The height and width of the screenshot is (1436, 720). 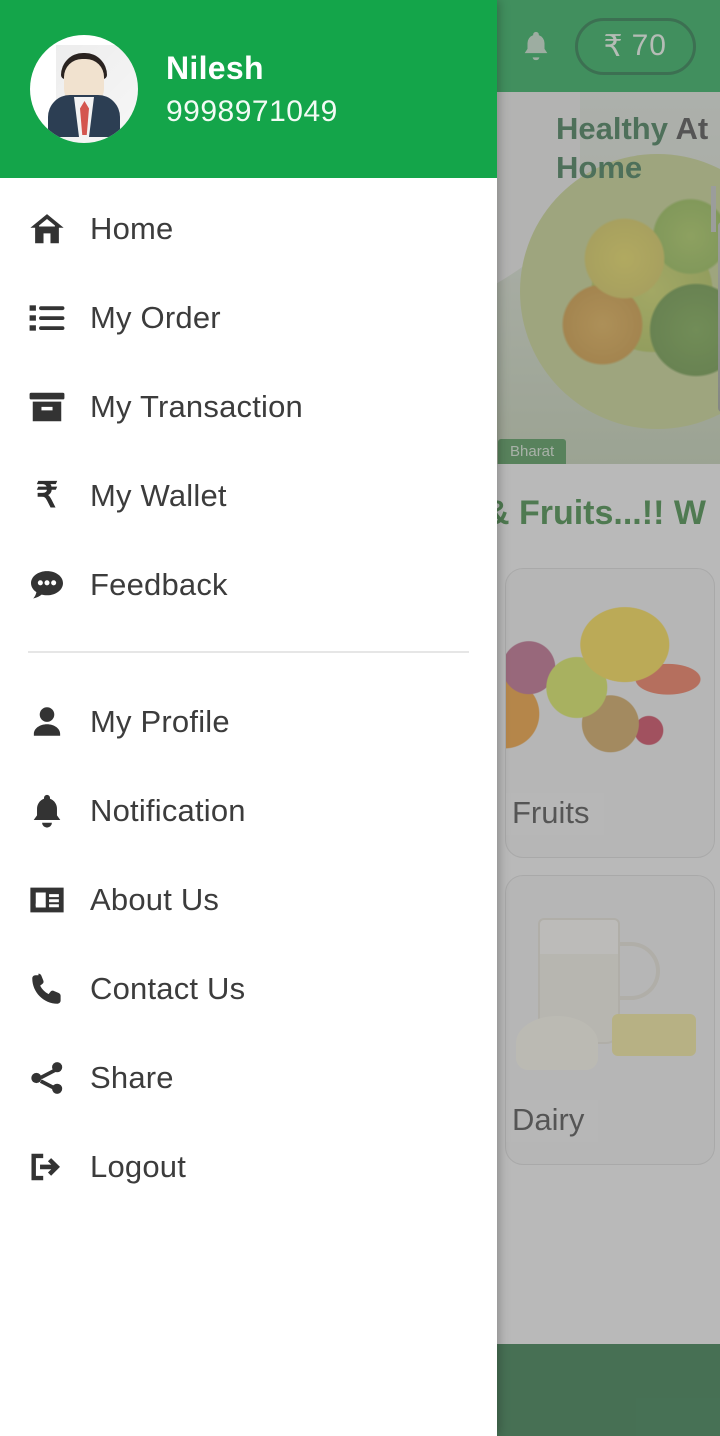 What do you see at coordinates (252, 111) in the screenshot?
I see `user-phone-number: 9998971049` at bounding box center [252, 111].